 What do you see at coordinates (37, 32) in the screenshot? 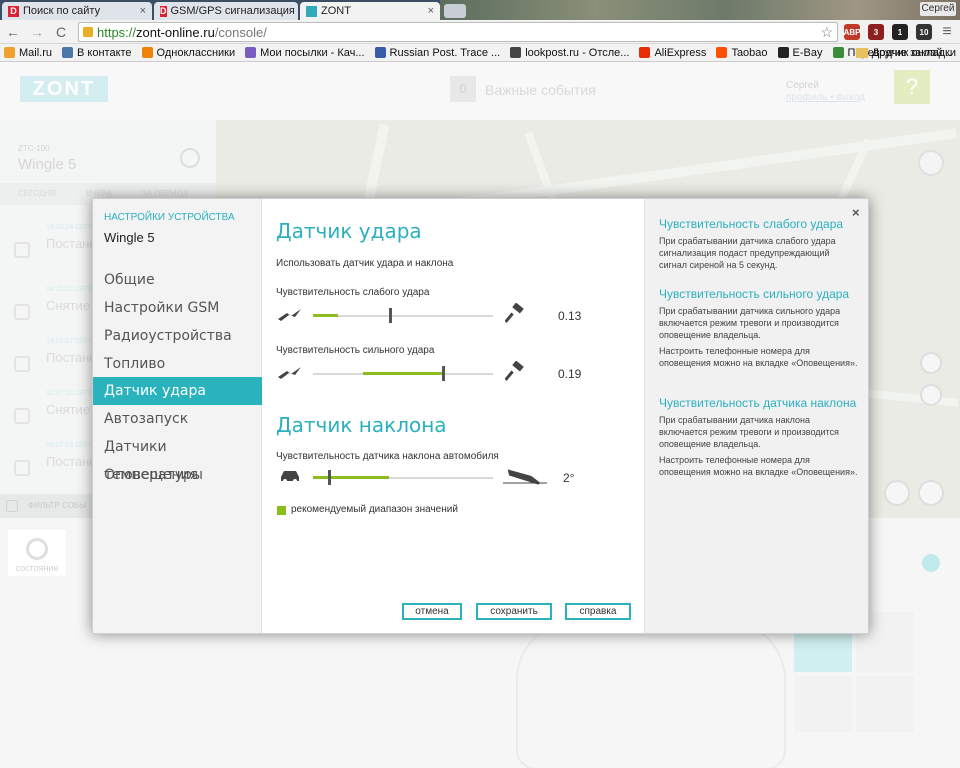
I see `forward-icon: →` at bounding box center [37, 32].